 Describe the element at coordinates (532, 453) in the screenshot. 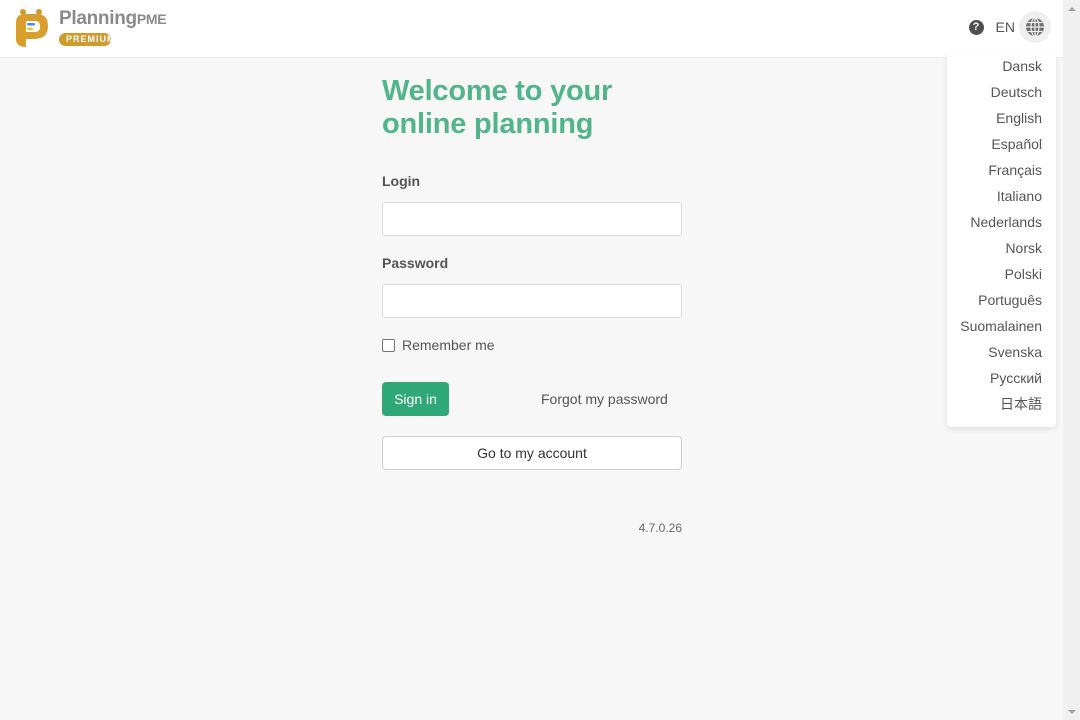

I see `go-to-account-button: Go to my account` at that location.